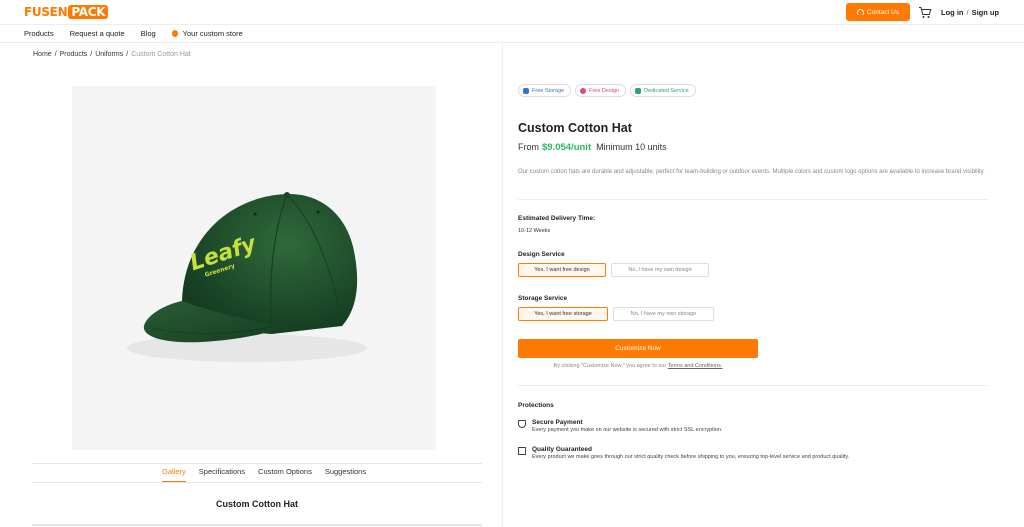 This screenshot has height=527, width=1024. Describe the element at coordinates (557, 422) in the screenshot. I see `protection-title: Secure Payment` at that location.